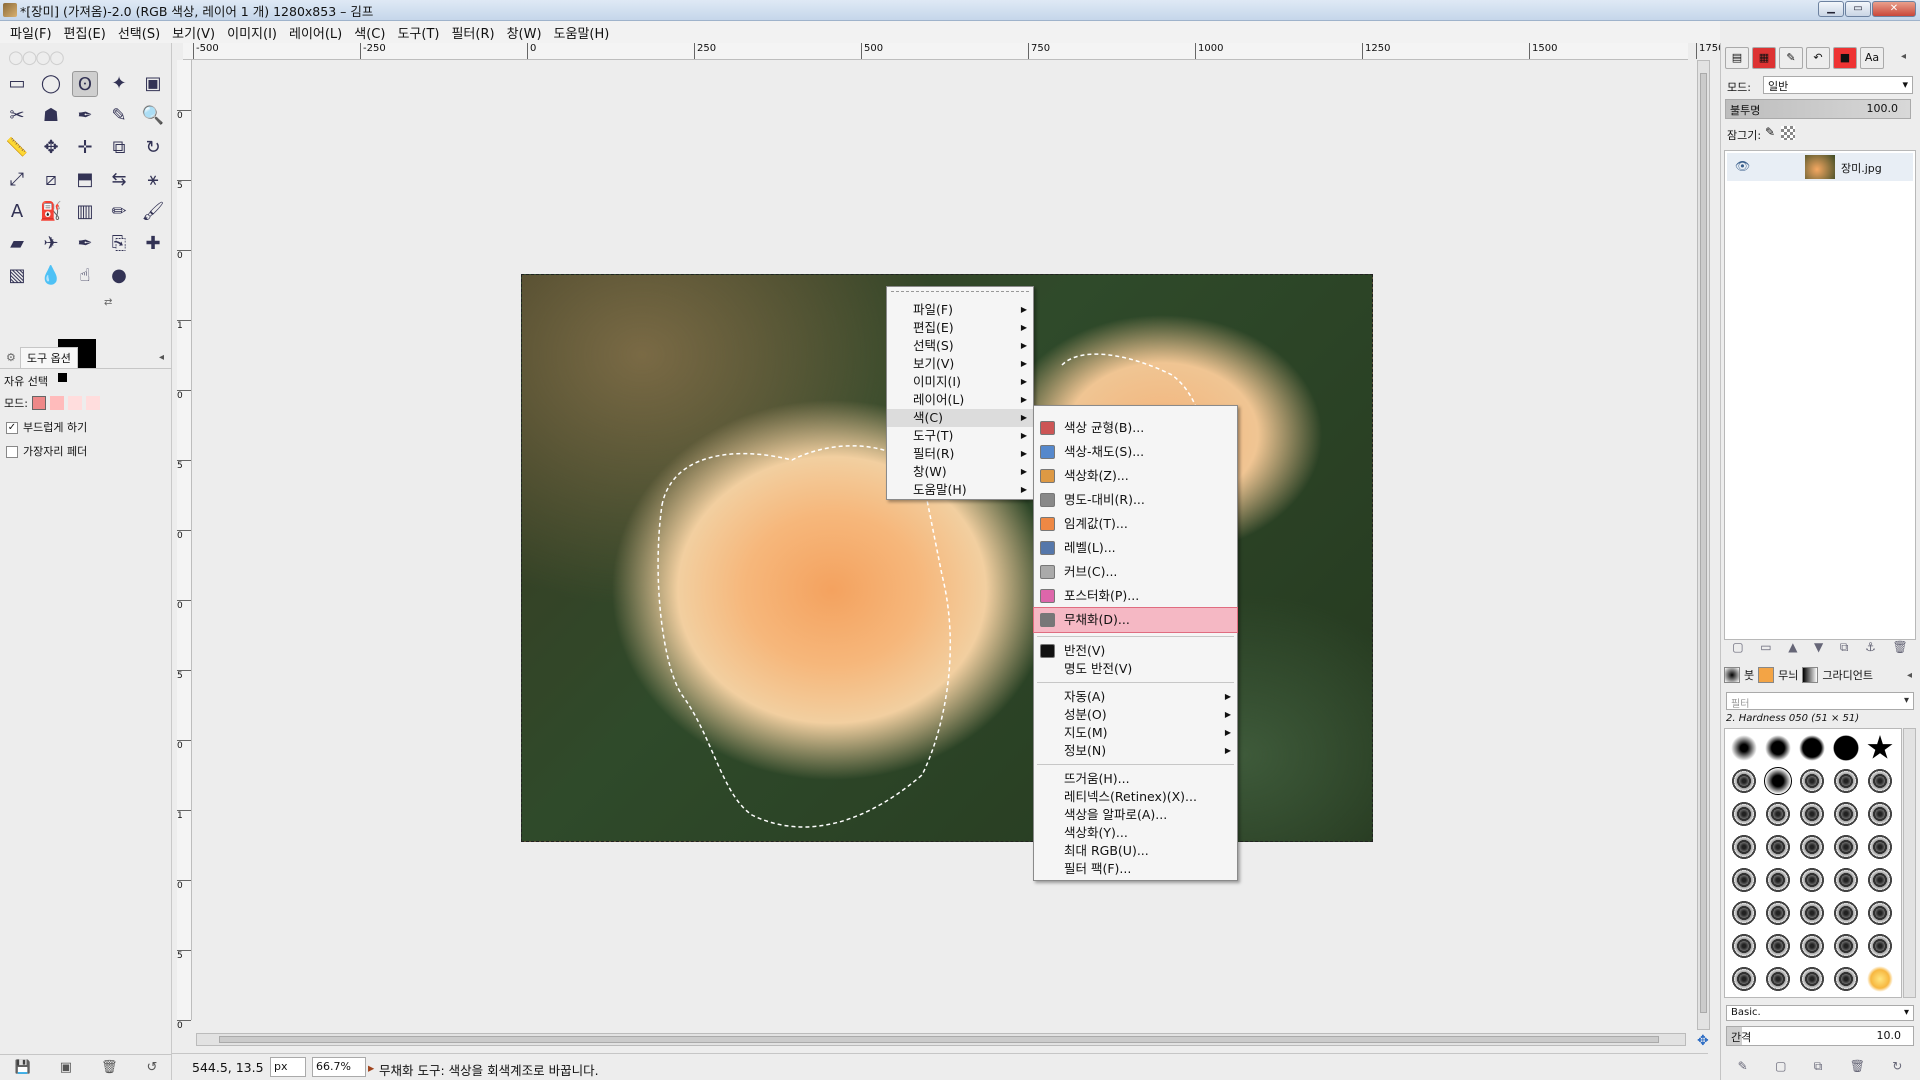 The height and width of the screenshot is (1080, 1920). Describe the element at coordinates (193, 32) in the screenshot. I see `menu-view: 보기(V)` at that location.